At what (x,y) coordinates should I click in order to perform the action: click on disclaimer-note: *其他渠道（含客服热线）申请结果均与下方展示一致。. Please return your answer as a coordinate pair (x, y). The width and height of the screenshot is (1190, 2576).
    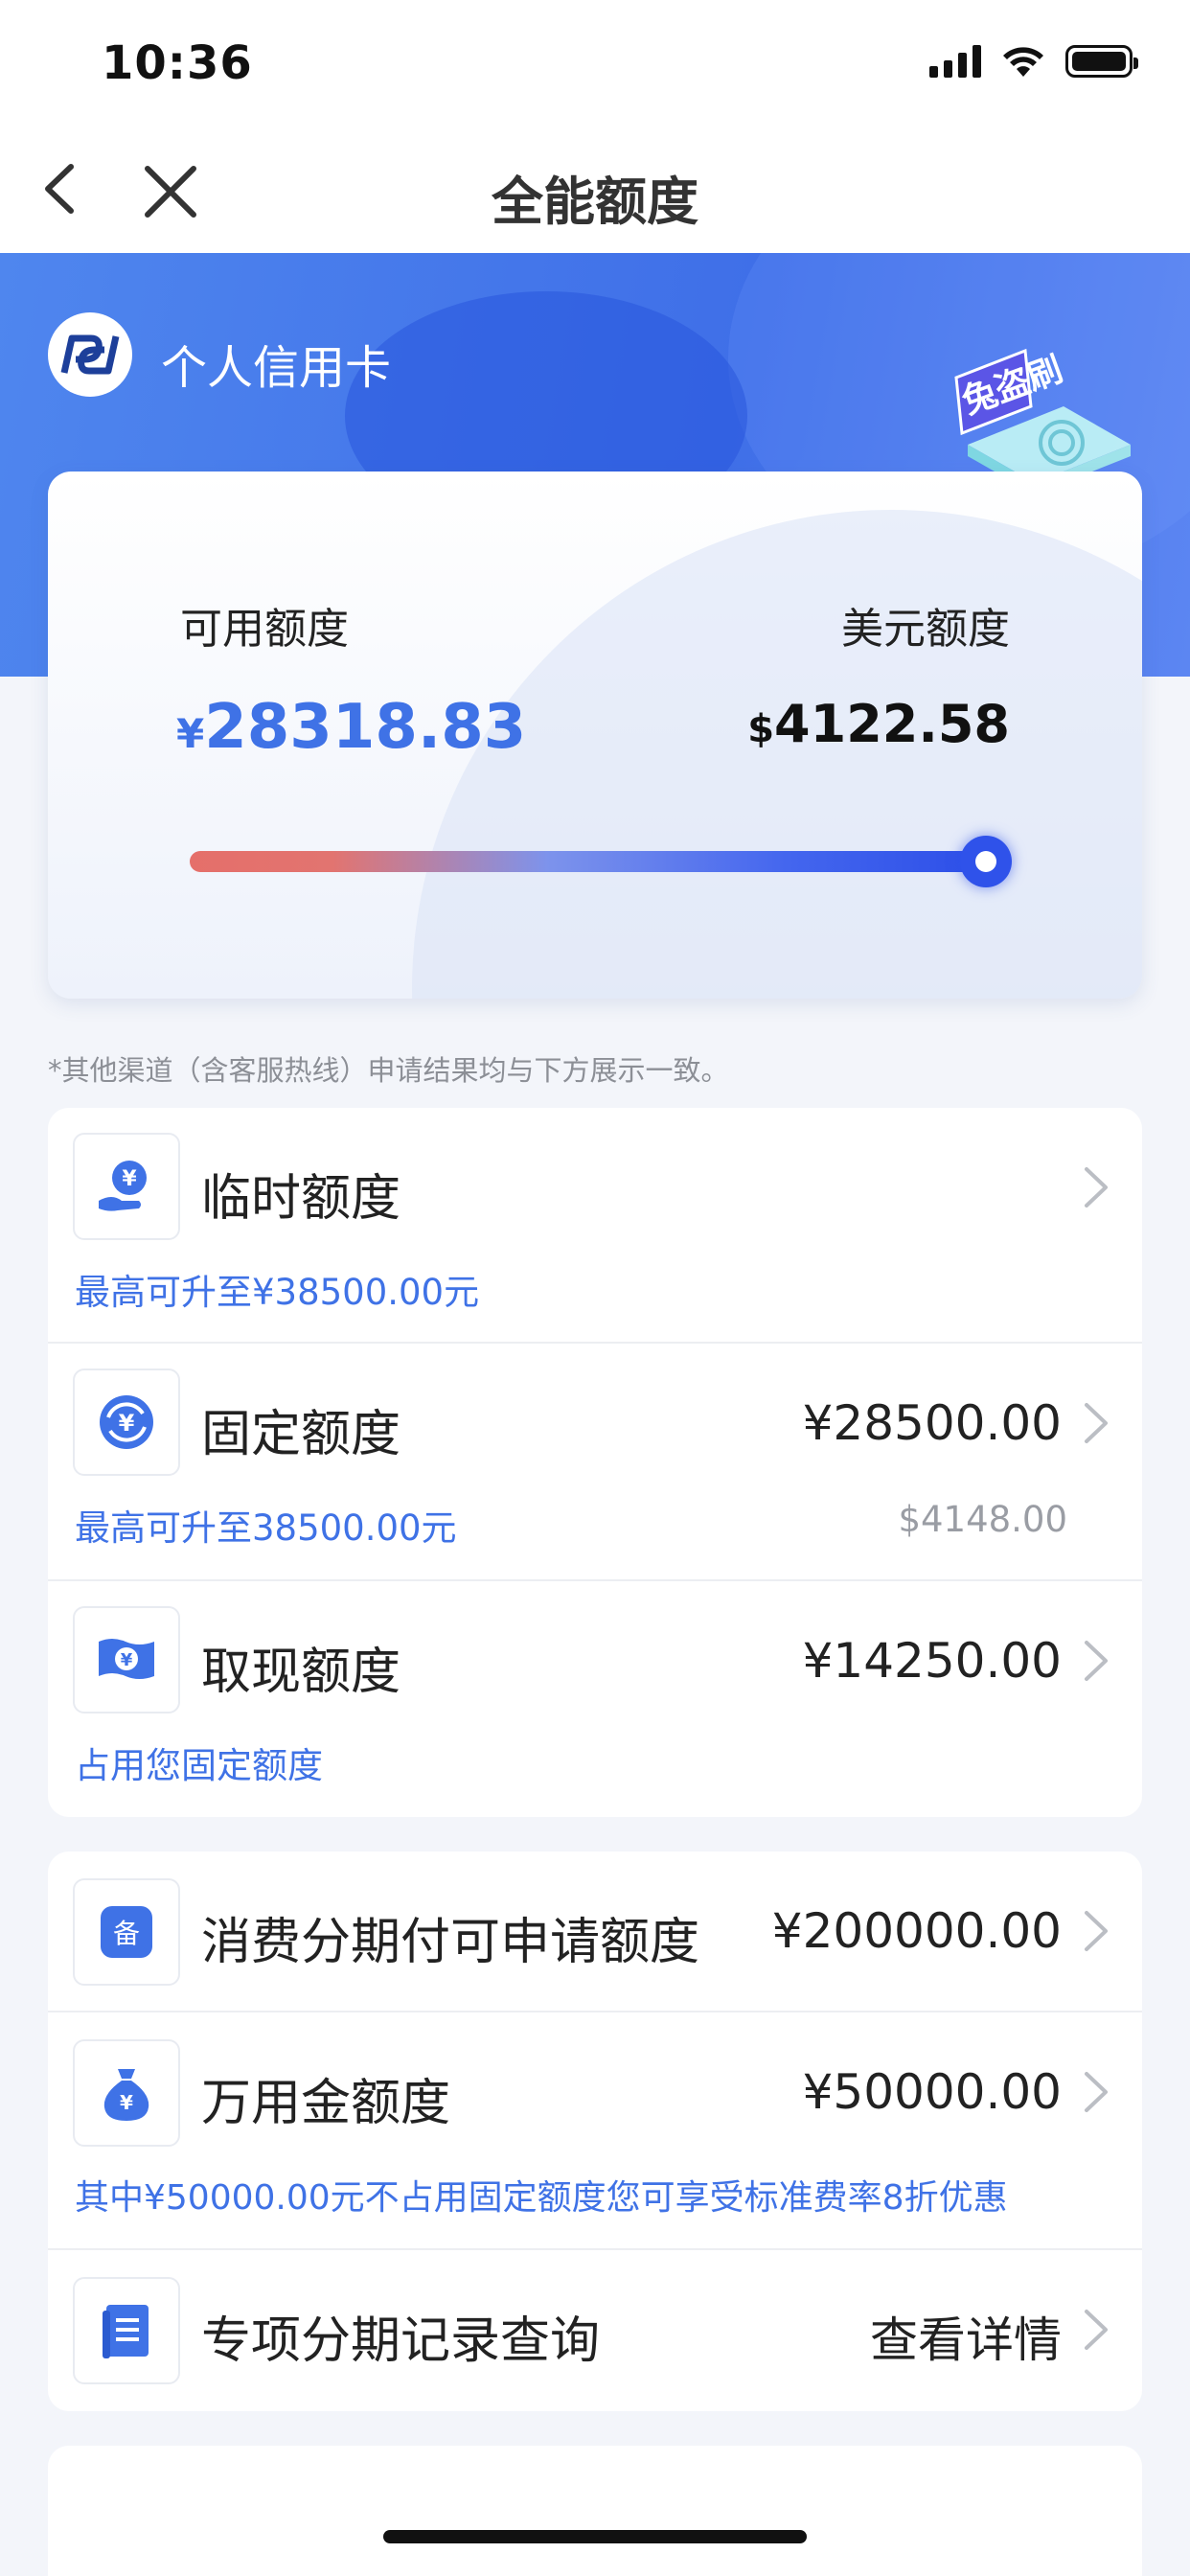
    Looking at the image, I should click on (389, 1070).